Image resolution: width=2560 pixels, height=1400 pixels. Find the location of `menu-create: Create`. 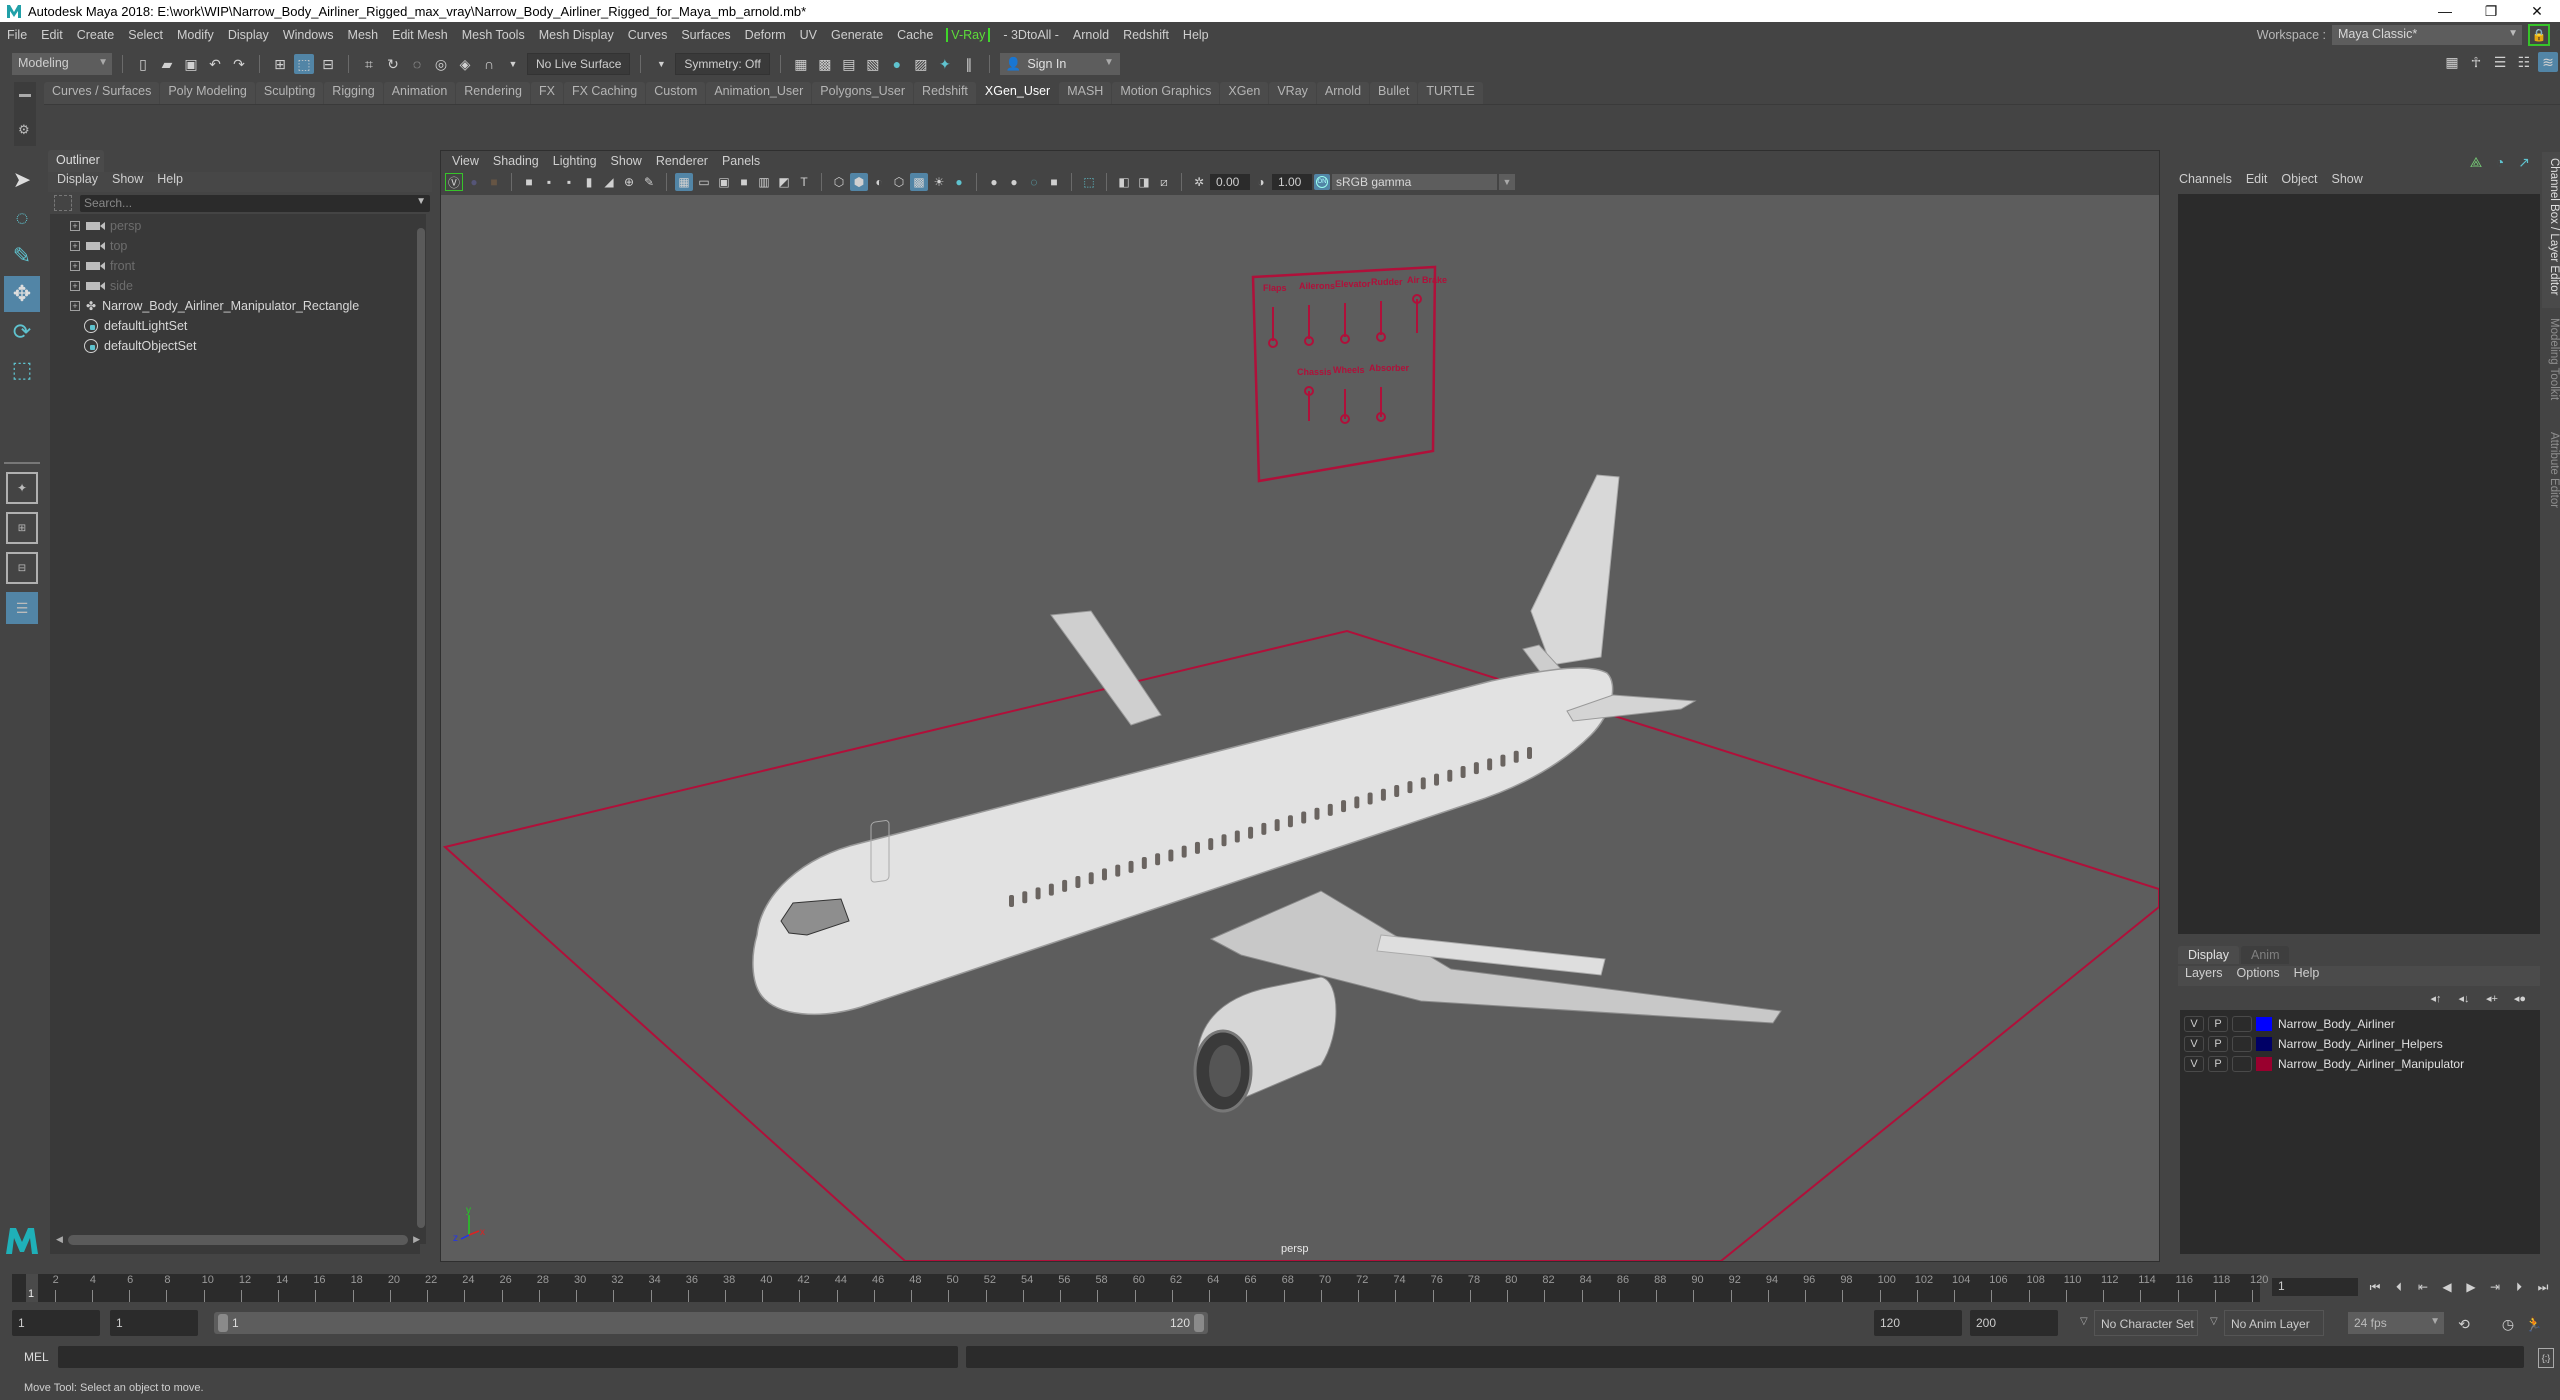

menu-create: Create is located at coordinates (96, 35).